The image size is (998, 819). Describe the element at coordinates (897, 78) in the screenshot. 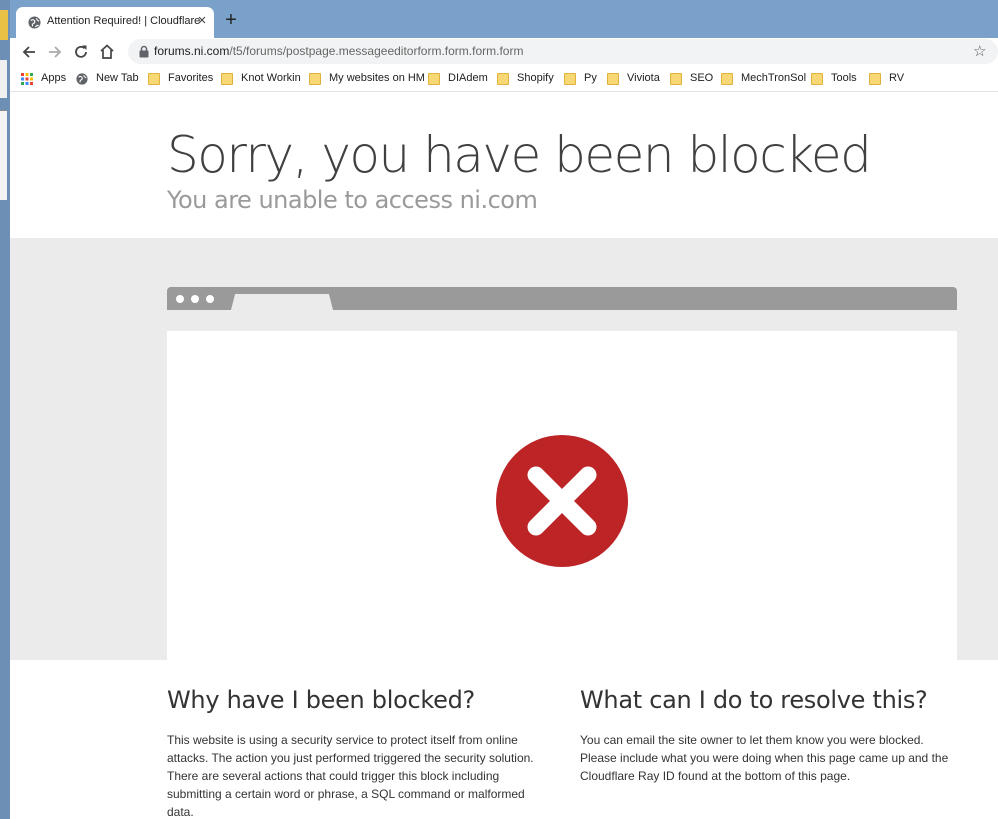

I see `bookmark-label: RV` at that location.